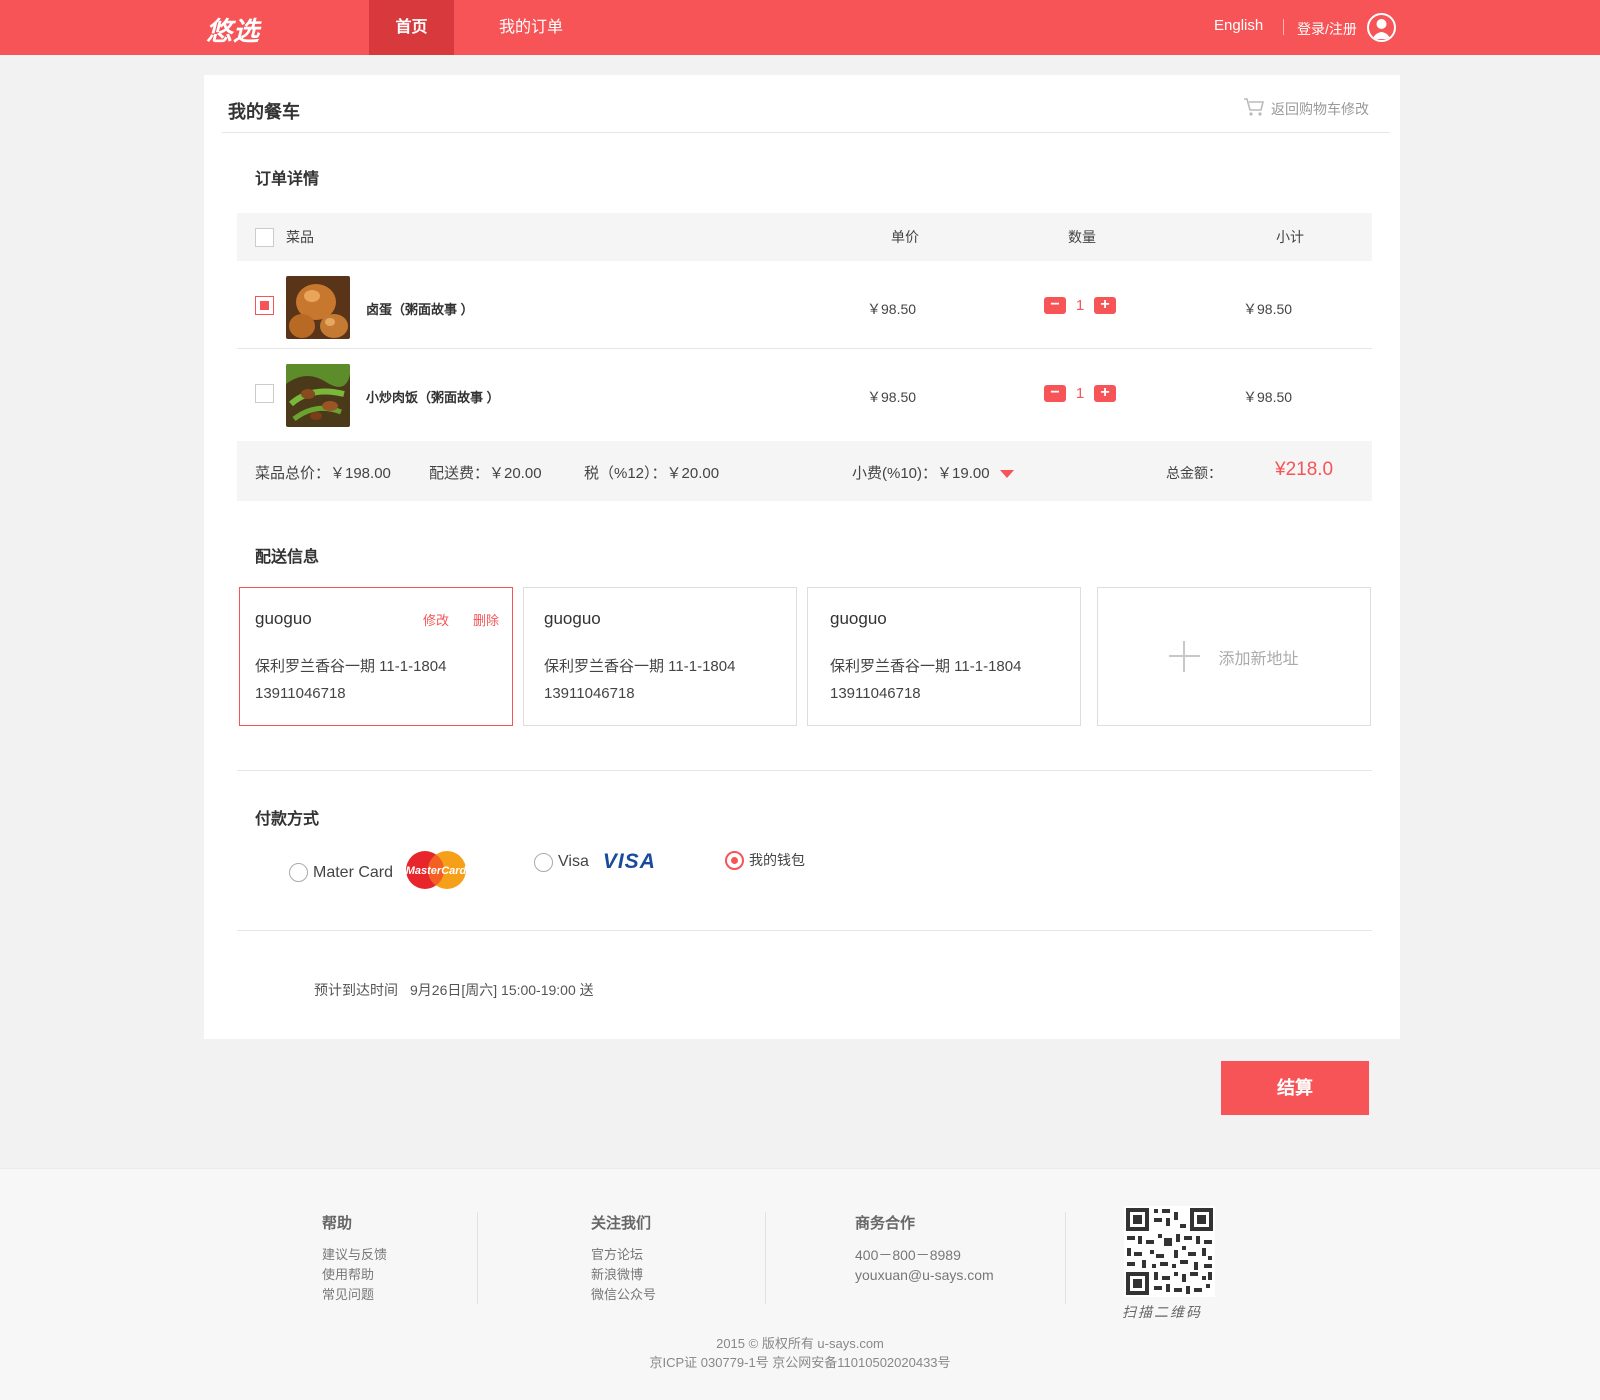 Image resolution: width=1600 pixels, height=1400 pixels. What do you see at coordinates (1295, 1088) in the screenshot?
I see `checkout-button: 结算` at bounding box center [1295, 1088].